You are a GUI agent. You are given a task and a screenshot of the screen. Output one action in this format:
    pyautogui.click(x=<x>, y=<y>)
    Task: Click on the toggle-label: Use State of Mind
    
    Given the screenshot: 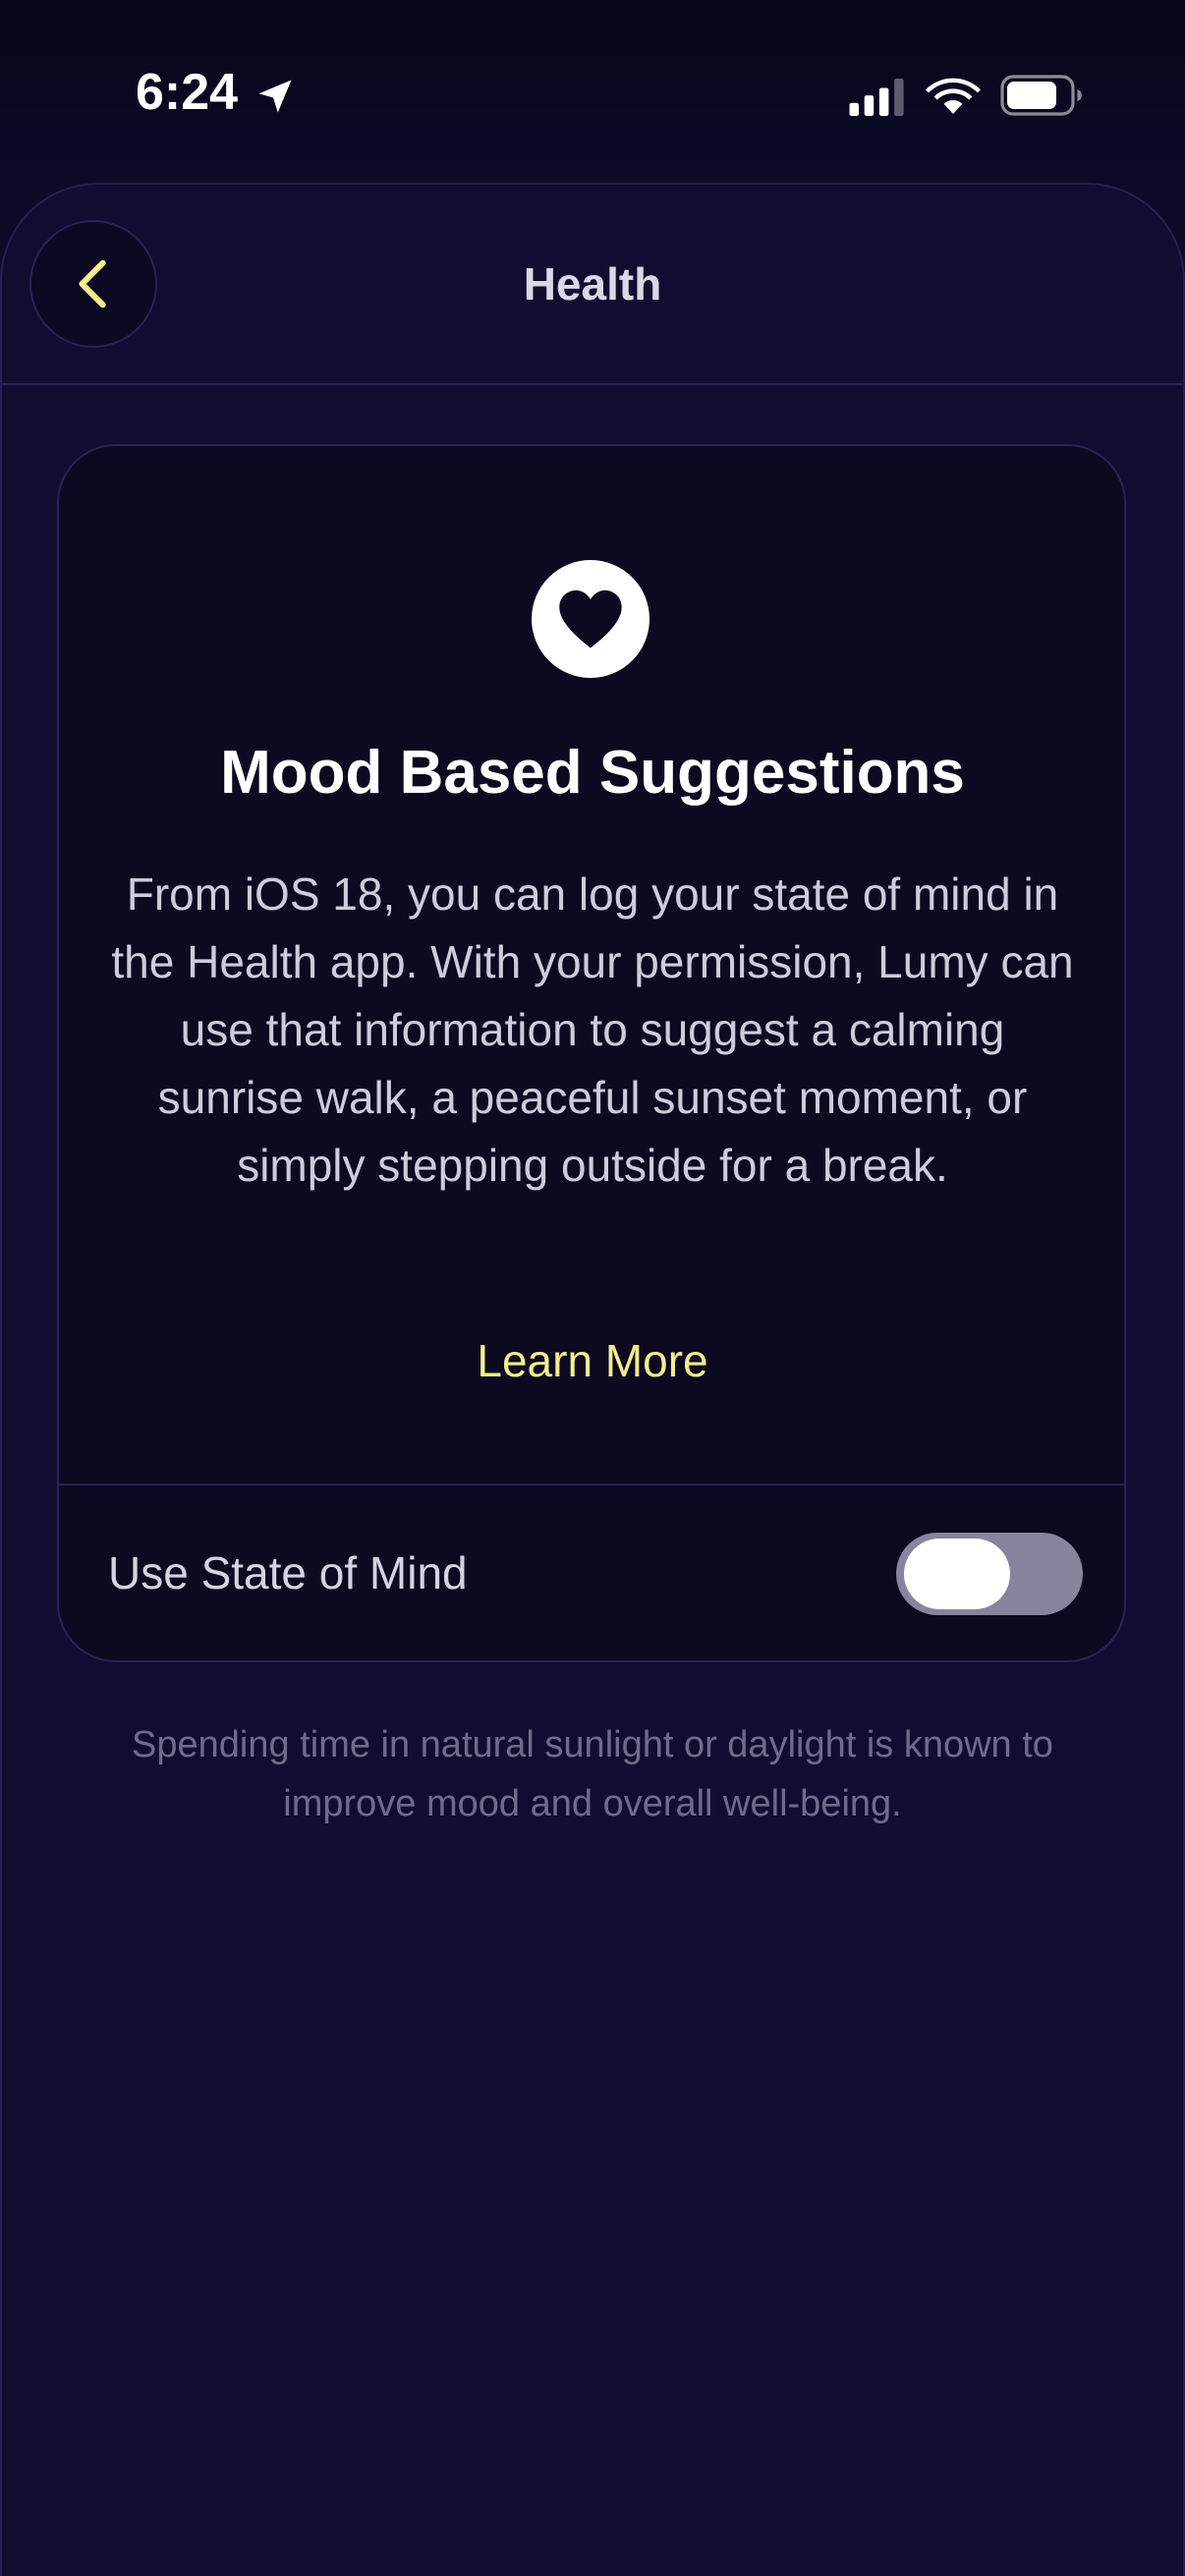 What is the action you would take?
    pyautogui.click(x=288, y=1572)
    